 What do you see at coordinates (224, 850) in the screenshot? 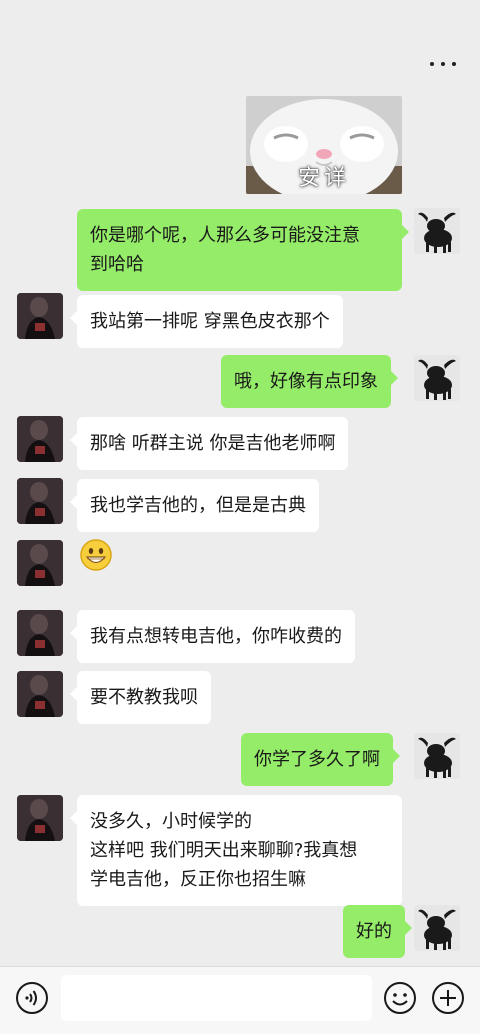
I see `message-text-line: 这样吧 我们明天出来聊聊?我真想` at bounding box center [224, 850].